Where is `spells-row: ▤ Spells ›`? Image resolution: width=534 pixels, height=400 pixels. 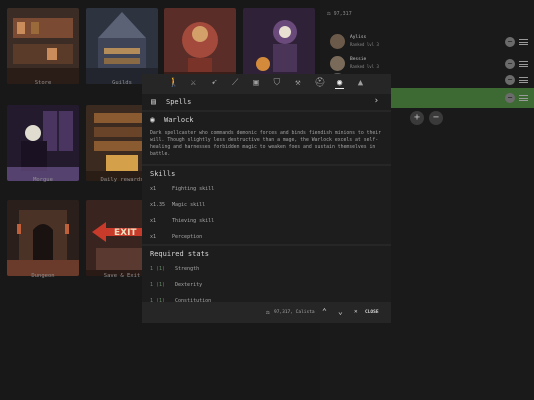 spells-row: ▤ Spells › is located at coordinates (266, 102).